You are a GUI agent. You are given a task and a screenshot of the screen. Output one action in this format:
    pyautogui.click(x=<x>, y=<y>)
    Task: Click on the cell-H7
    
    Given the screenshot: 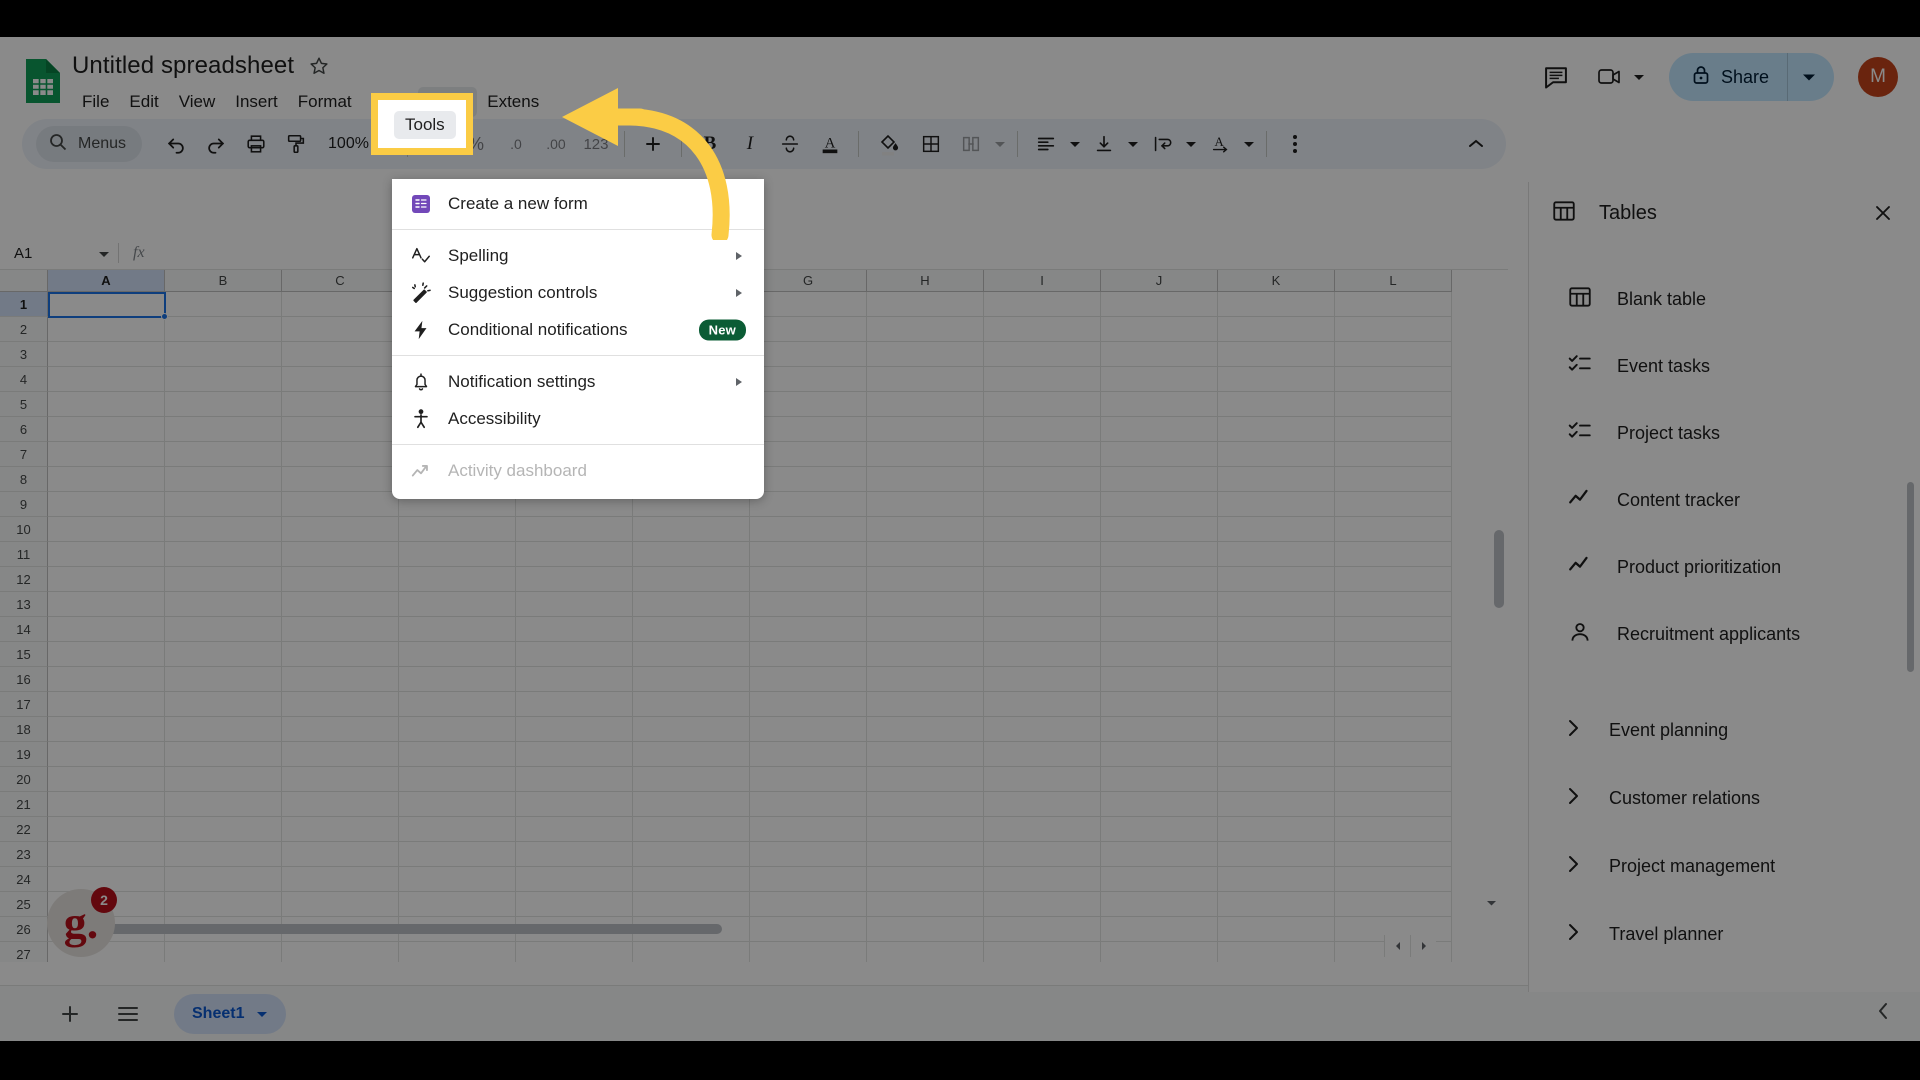 What is the action you would take?
    pyautogui.click(x=925, y=454)
    